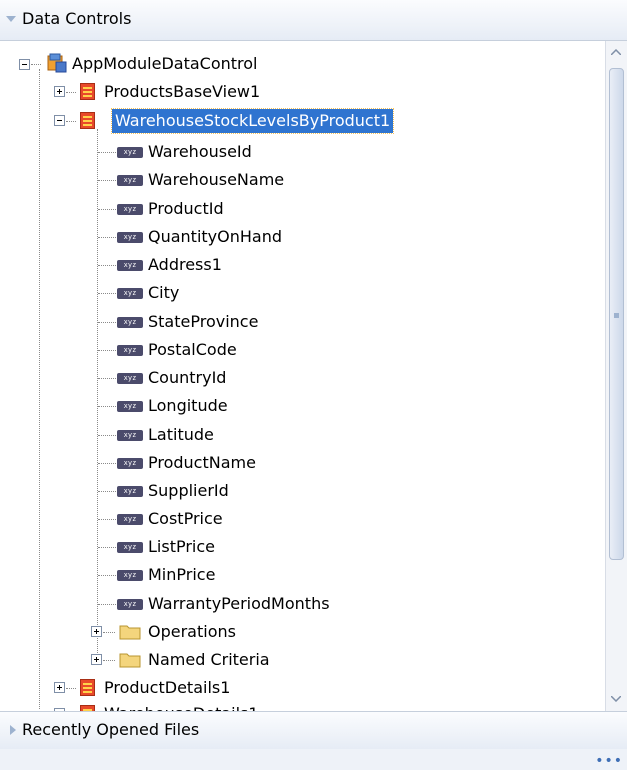 This screenshot has height=770, width=627. Describe the element at coordinates (57, 63) in the screenshot. I see `application-module-icon` at that location.